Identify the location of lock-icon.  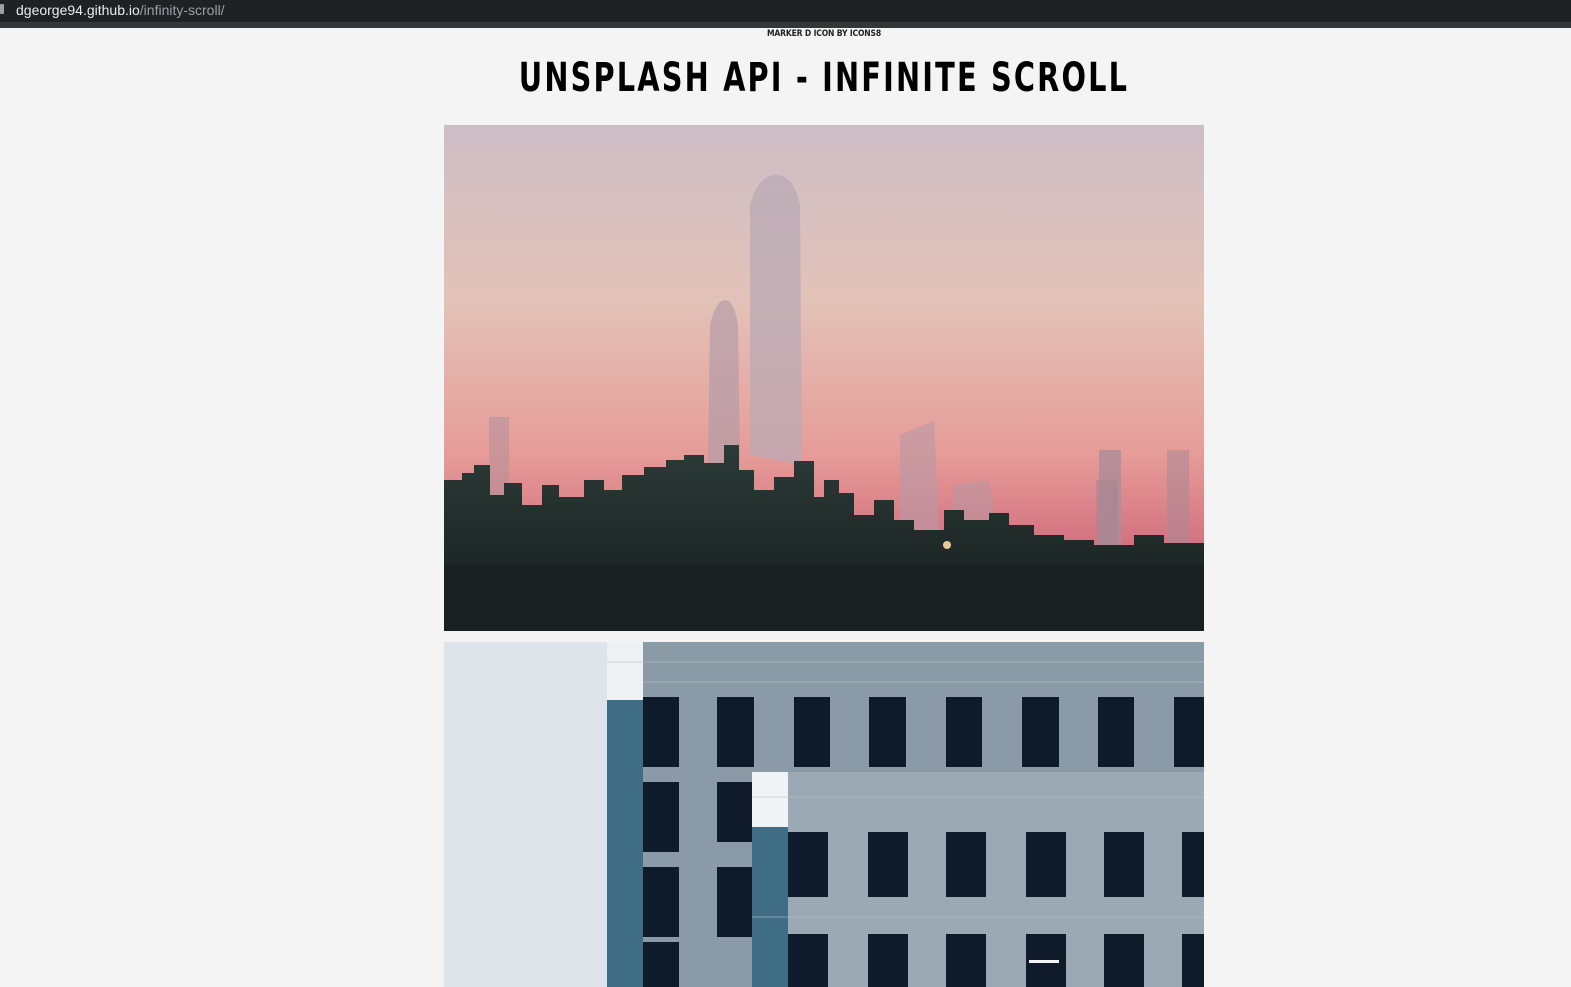
(2, 9).